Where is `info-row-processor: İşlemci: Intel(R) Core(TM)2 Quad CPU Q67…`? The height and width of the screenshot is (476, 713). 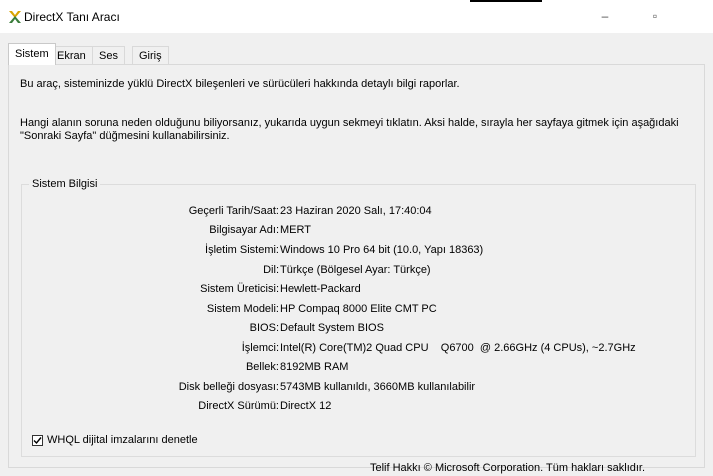 info-row-processor: İşlemci: Intel(R) Core(TM)2 Quad CPU Q67… is located at coordinates (352, 349).